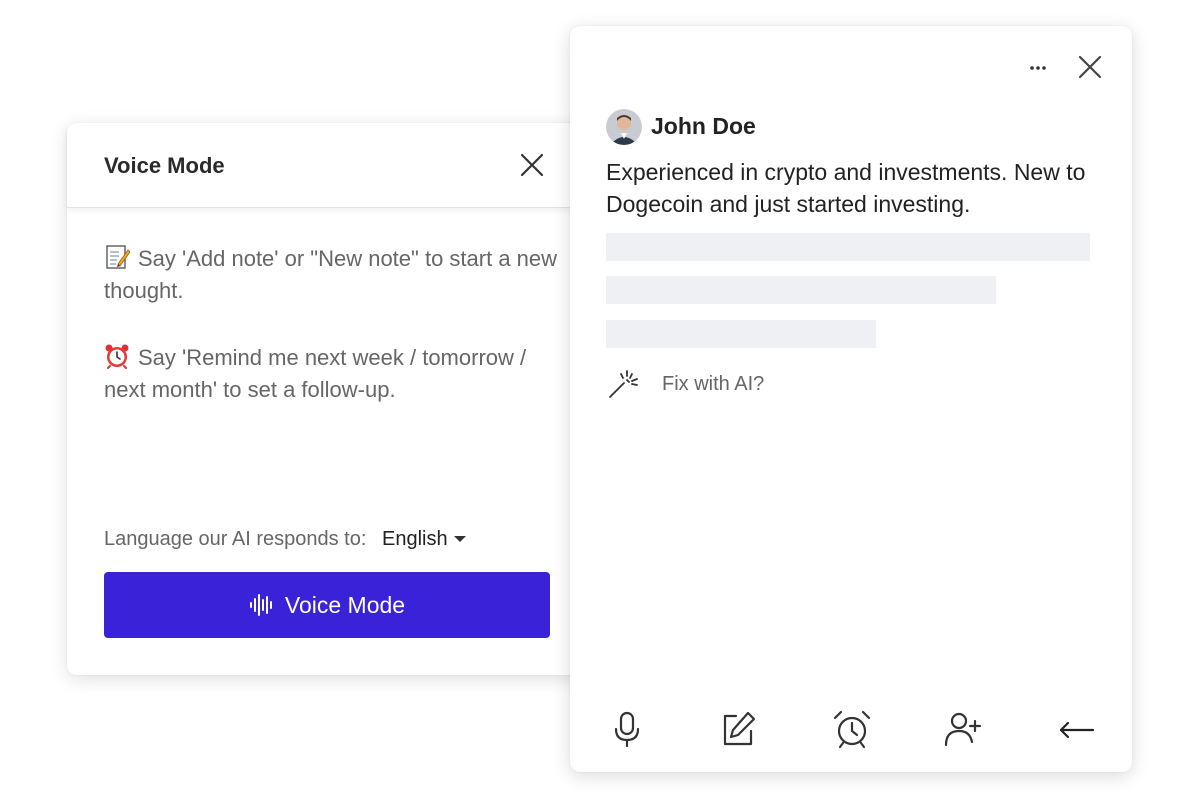 This screenshot has width=1200, height=798. What do you see at coordinates (118, 257) in the screenshot?
I see `memo-emoji-icon` at bounding box center [118, 257].